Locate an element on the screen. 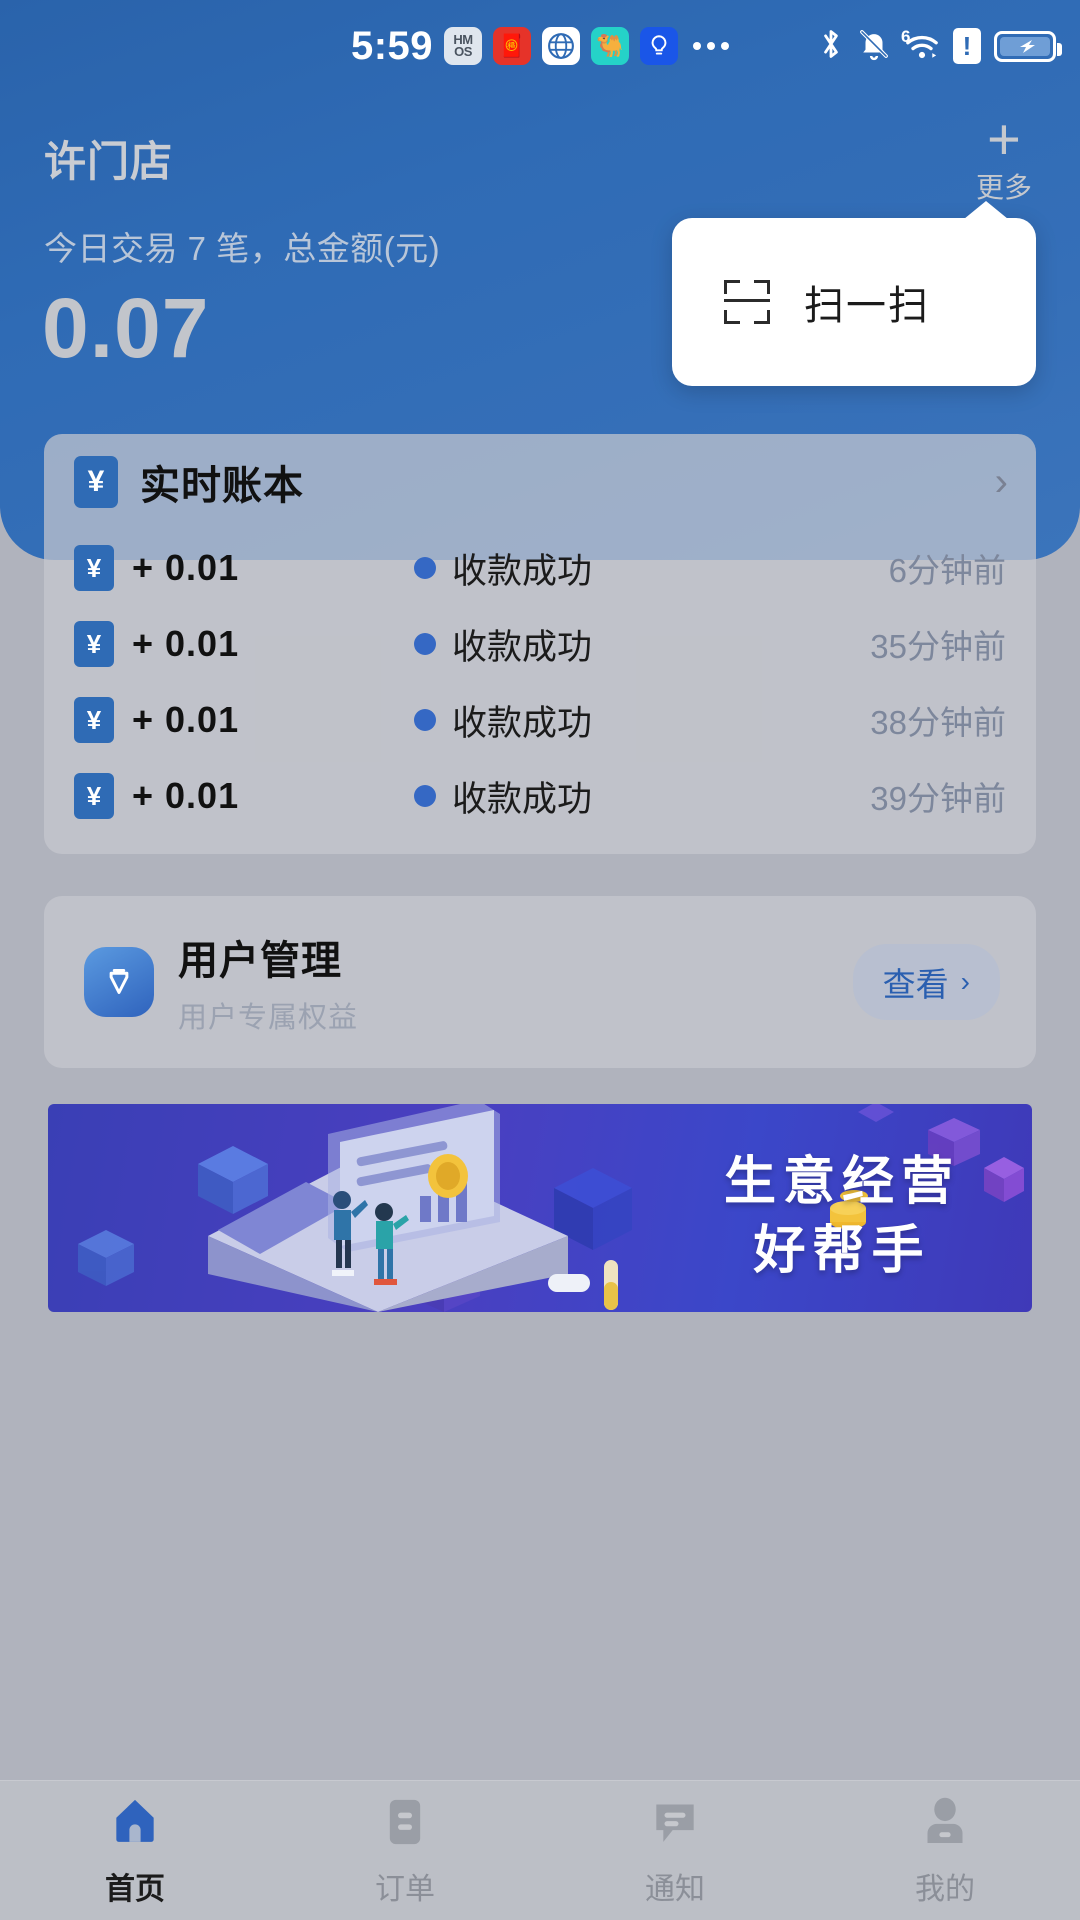  orders-icon is located at coordinates (405, 1821).